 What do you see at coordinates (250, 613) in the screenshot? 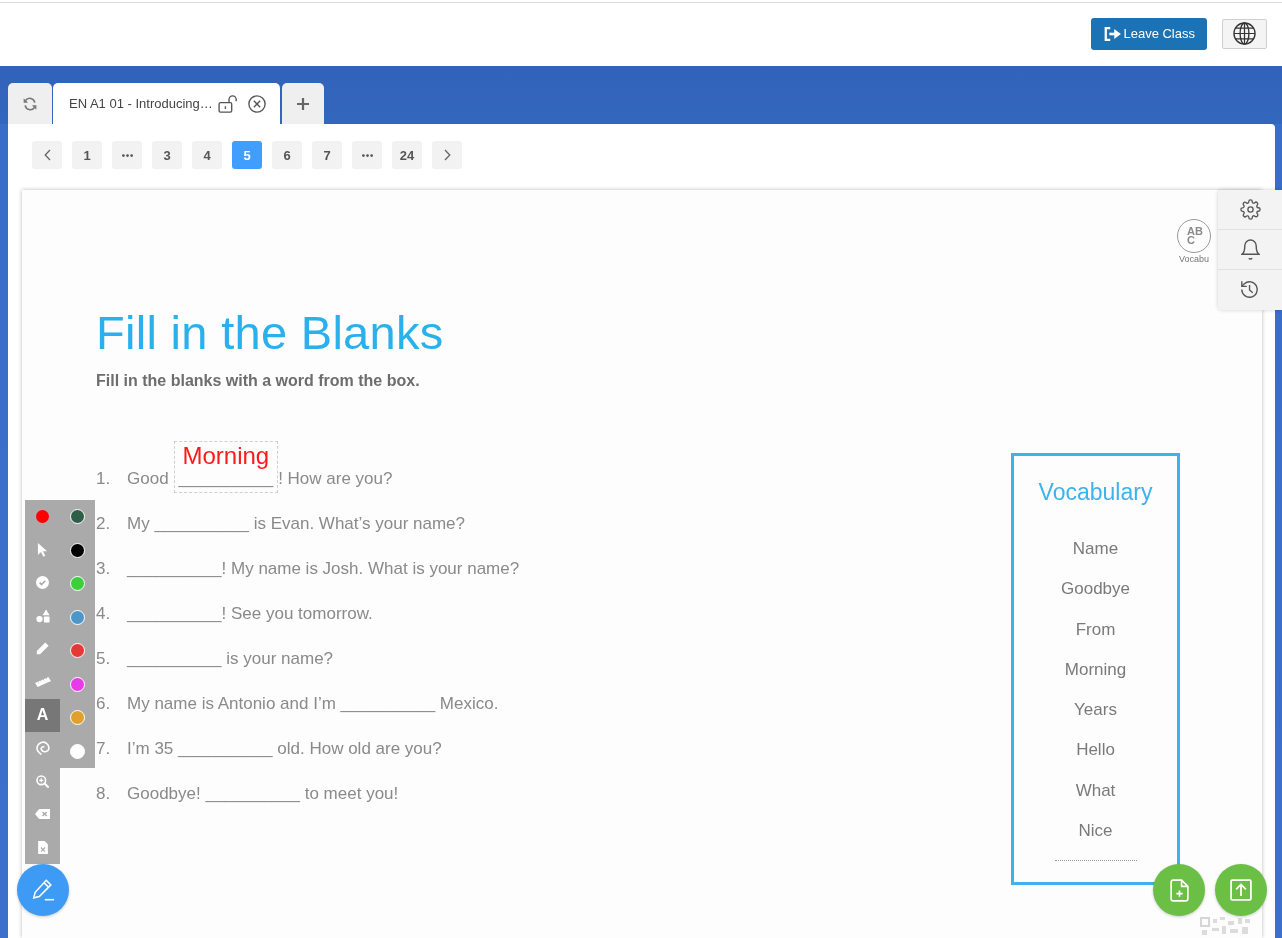
I see `question-text: __________! See you tomorrow.` at bounding box center [250, 613].